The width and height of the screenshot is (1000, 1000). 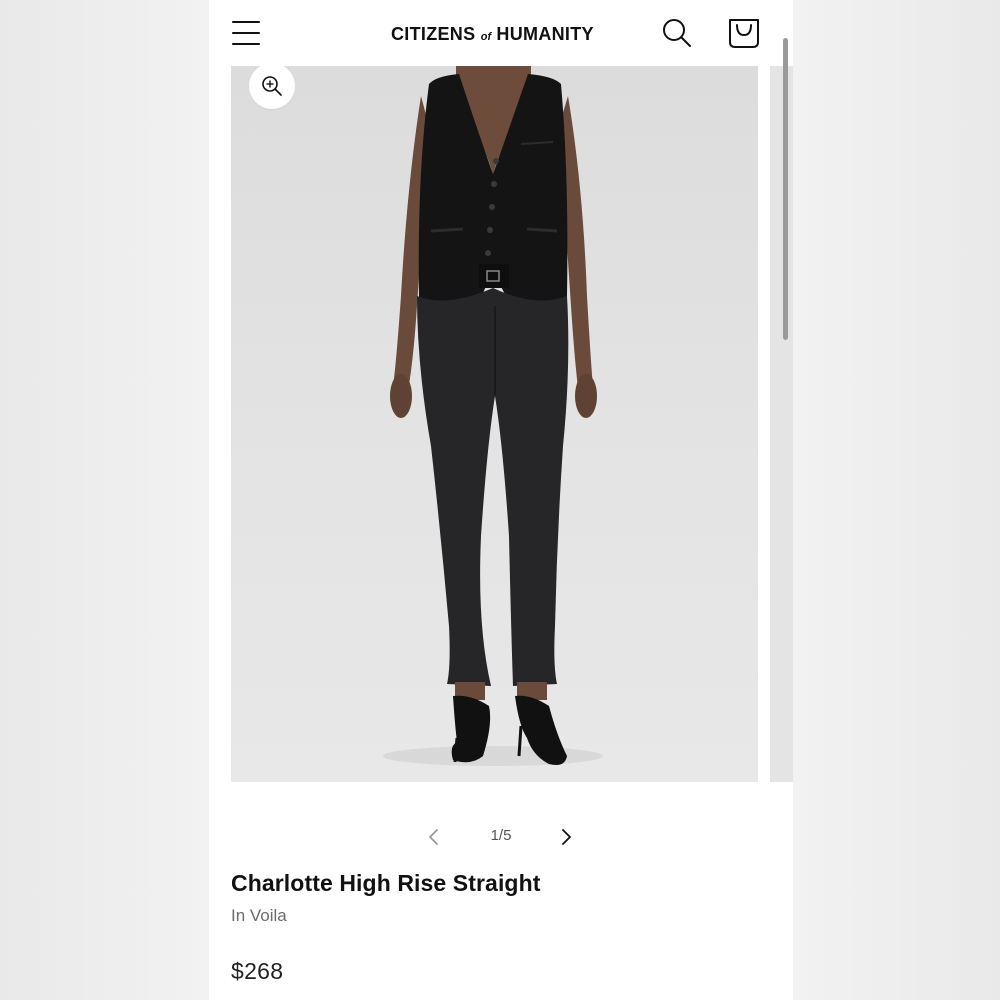 I want to click on carousel-pager: 1/5, so click(x=501, y=837).